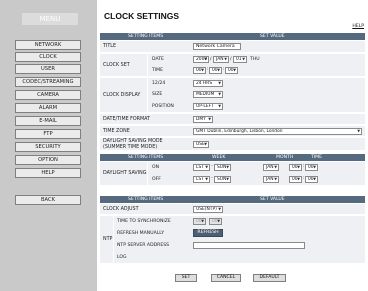 The image size is (368, 291). I want to click on nav-help-button: HELP, so click(48, 173).